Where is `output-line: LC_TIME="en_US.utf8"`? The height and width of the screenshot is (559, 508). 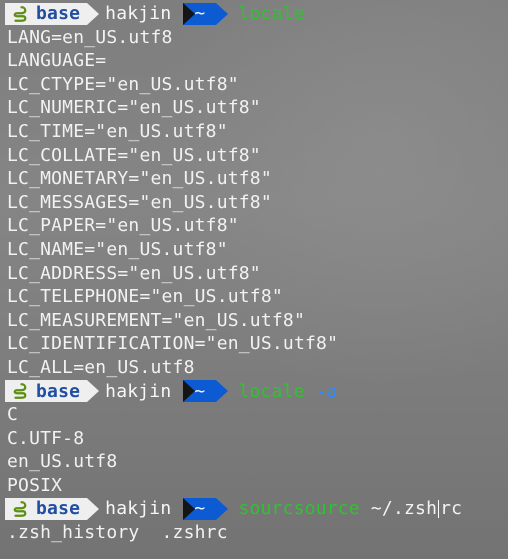
output-line: LC_TIME="en_US.utf8" is located at coordinates (117, 131).